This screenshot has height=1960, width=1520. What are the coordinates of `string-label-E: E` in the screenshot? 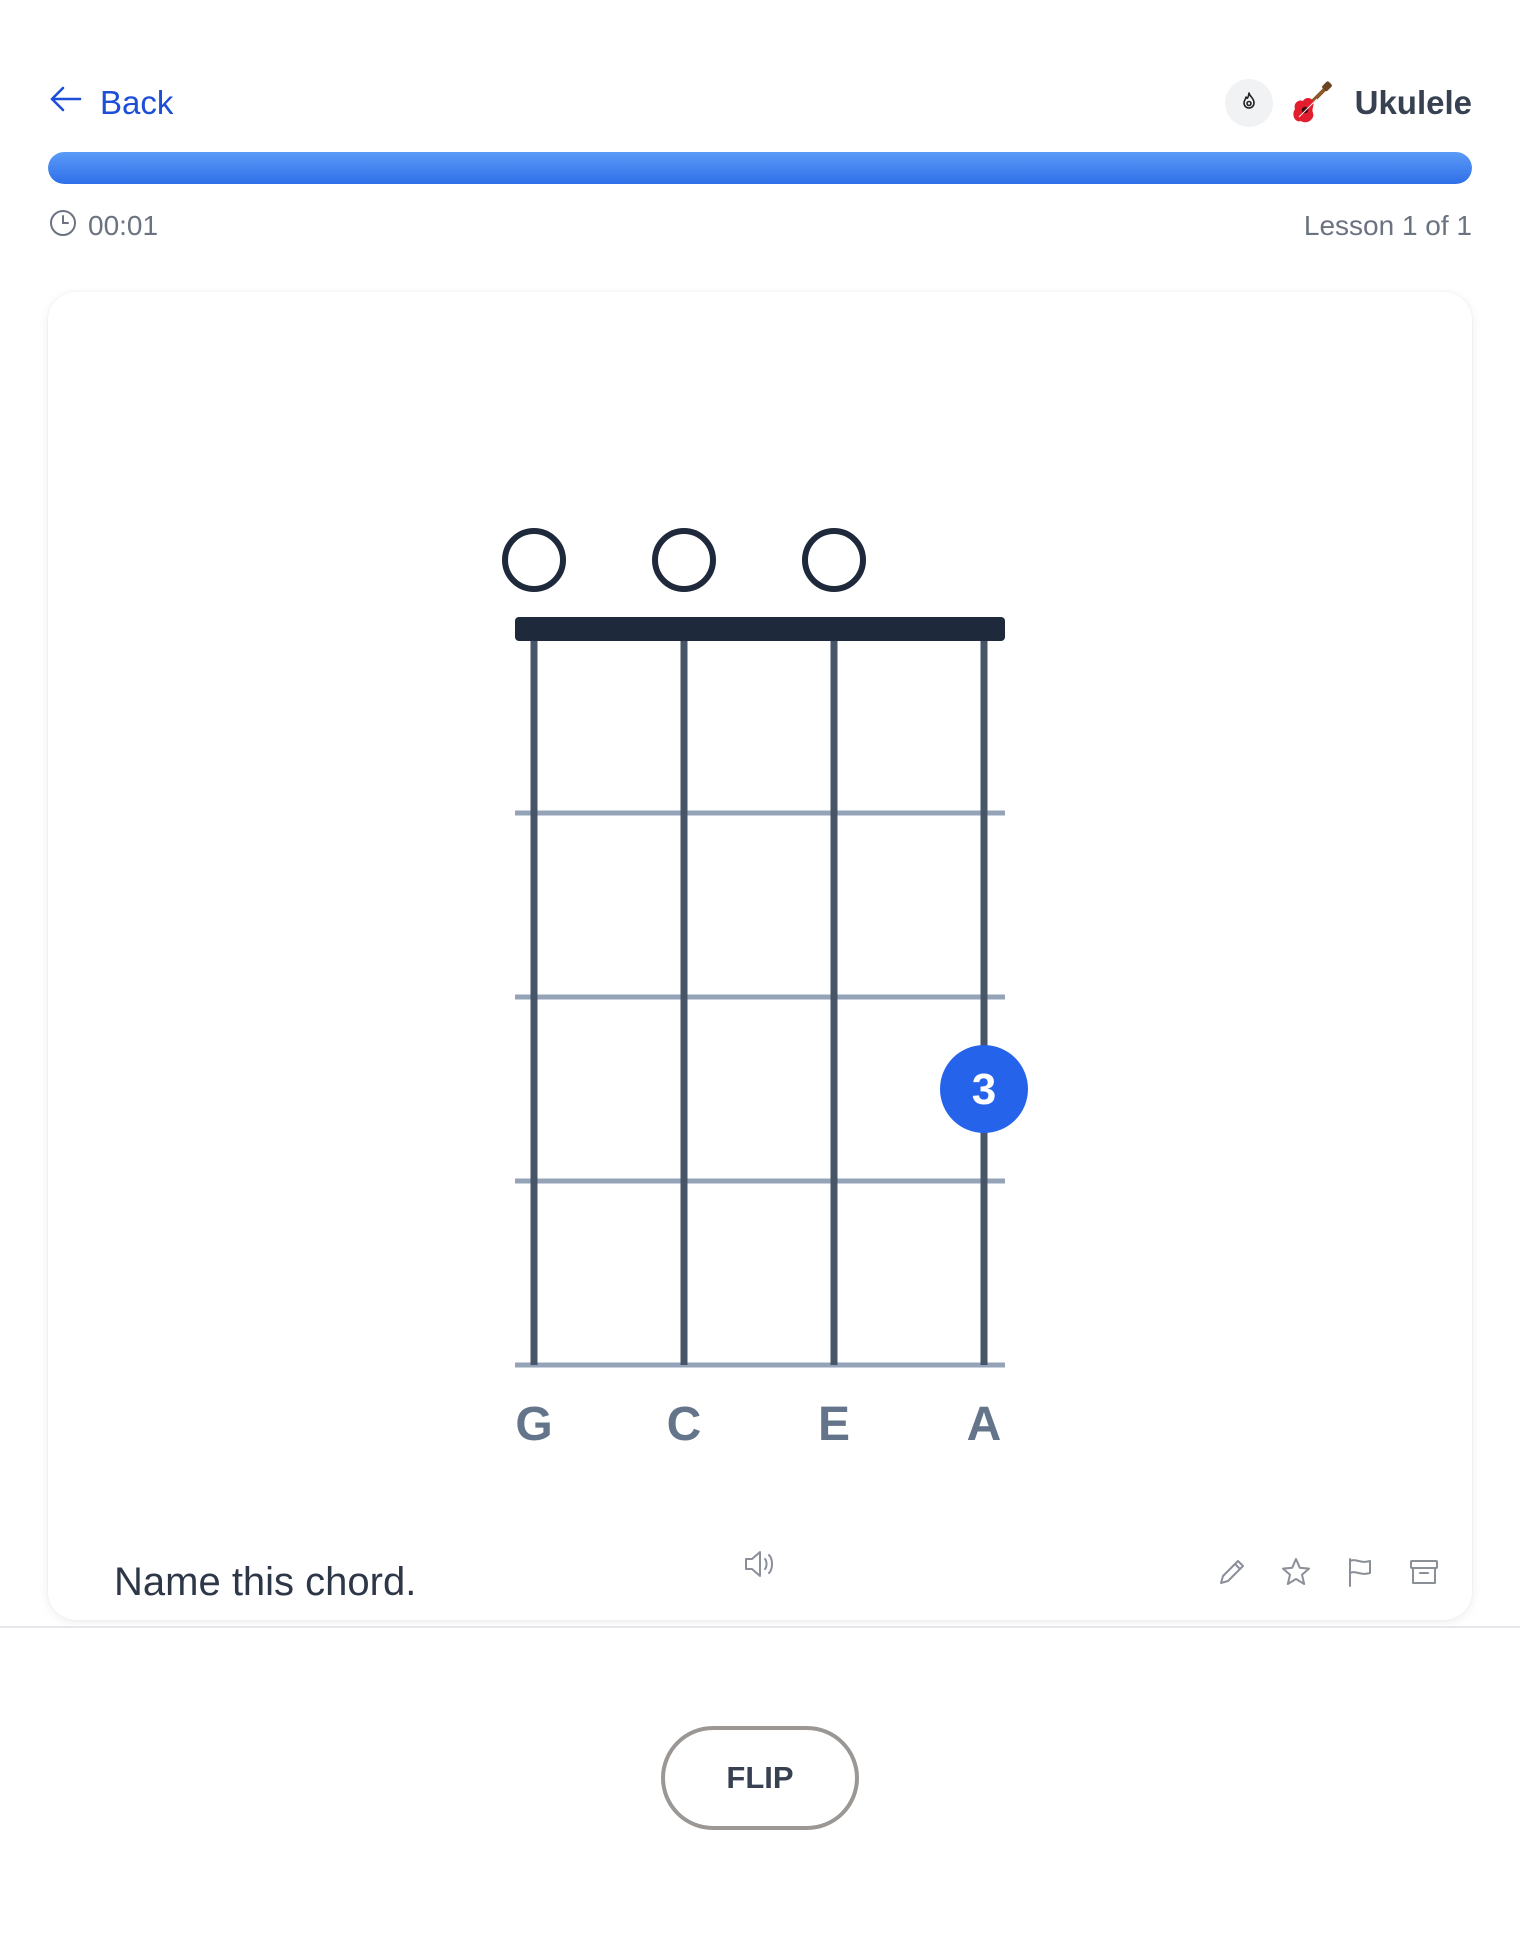 It's located at (834, 1424).